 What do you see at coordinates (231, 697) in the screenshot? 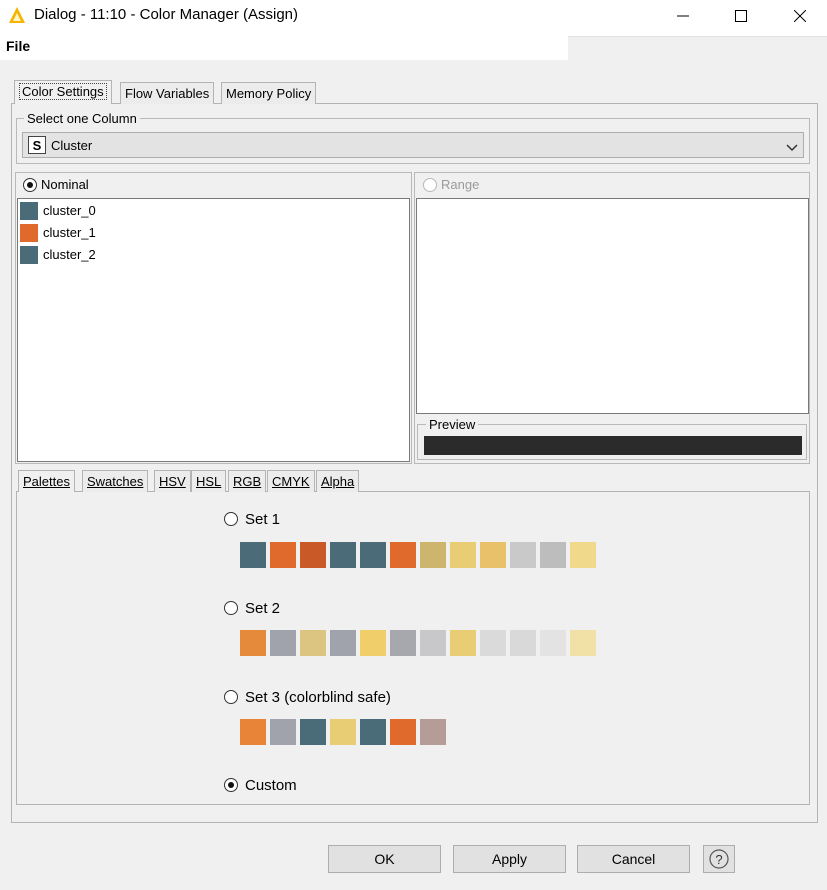
I see `set-3-radio` at bounding box center [231, 697].